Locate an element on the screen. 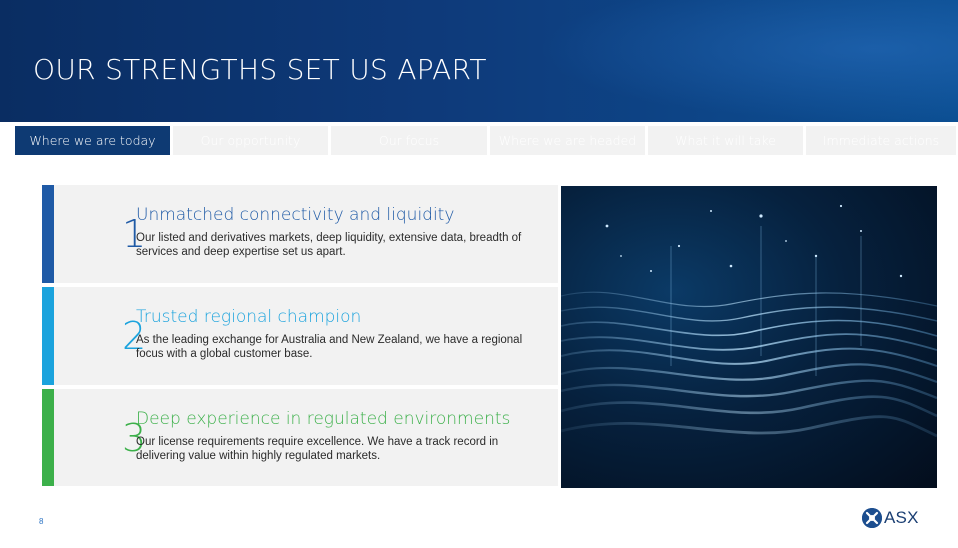  header-glow is located at coordinates (748, 61).